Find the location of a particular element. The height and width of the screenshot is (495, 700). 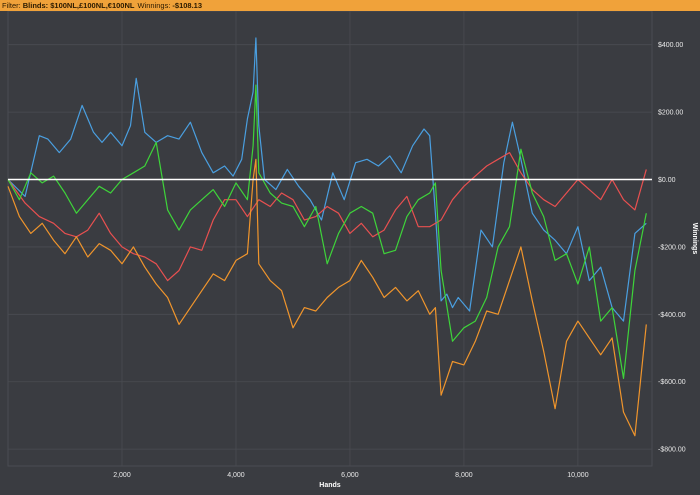

x-axis-title: Hands is located at coordinates (330, 485).